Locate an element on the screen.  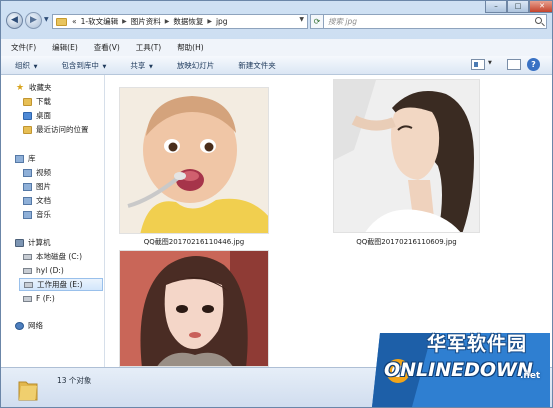
menu-bar: 文件(F) 编辑(E) 查看(V) 工具(T) 帮助(H) is located at coordinates (276, 48).